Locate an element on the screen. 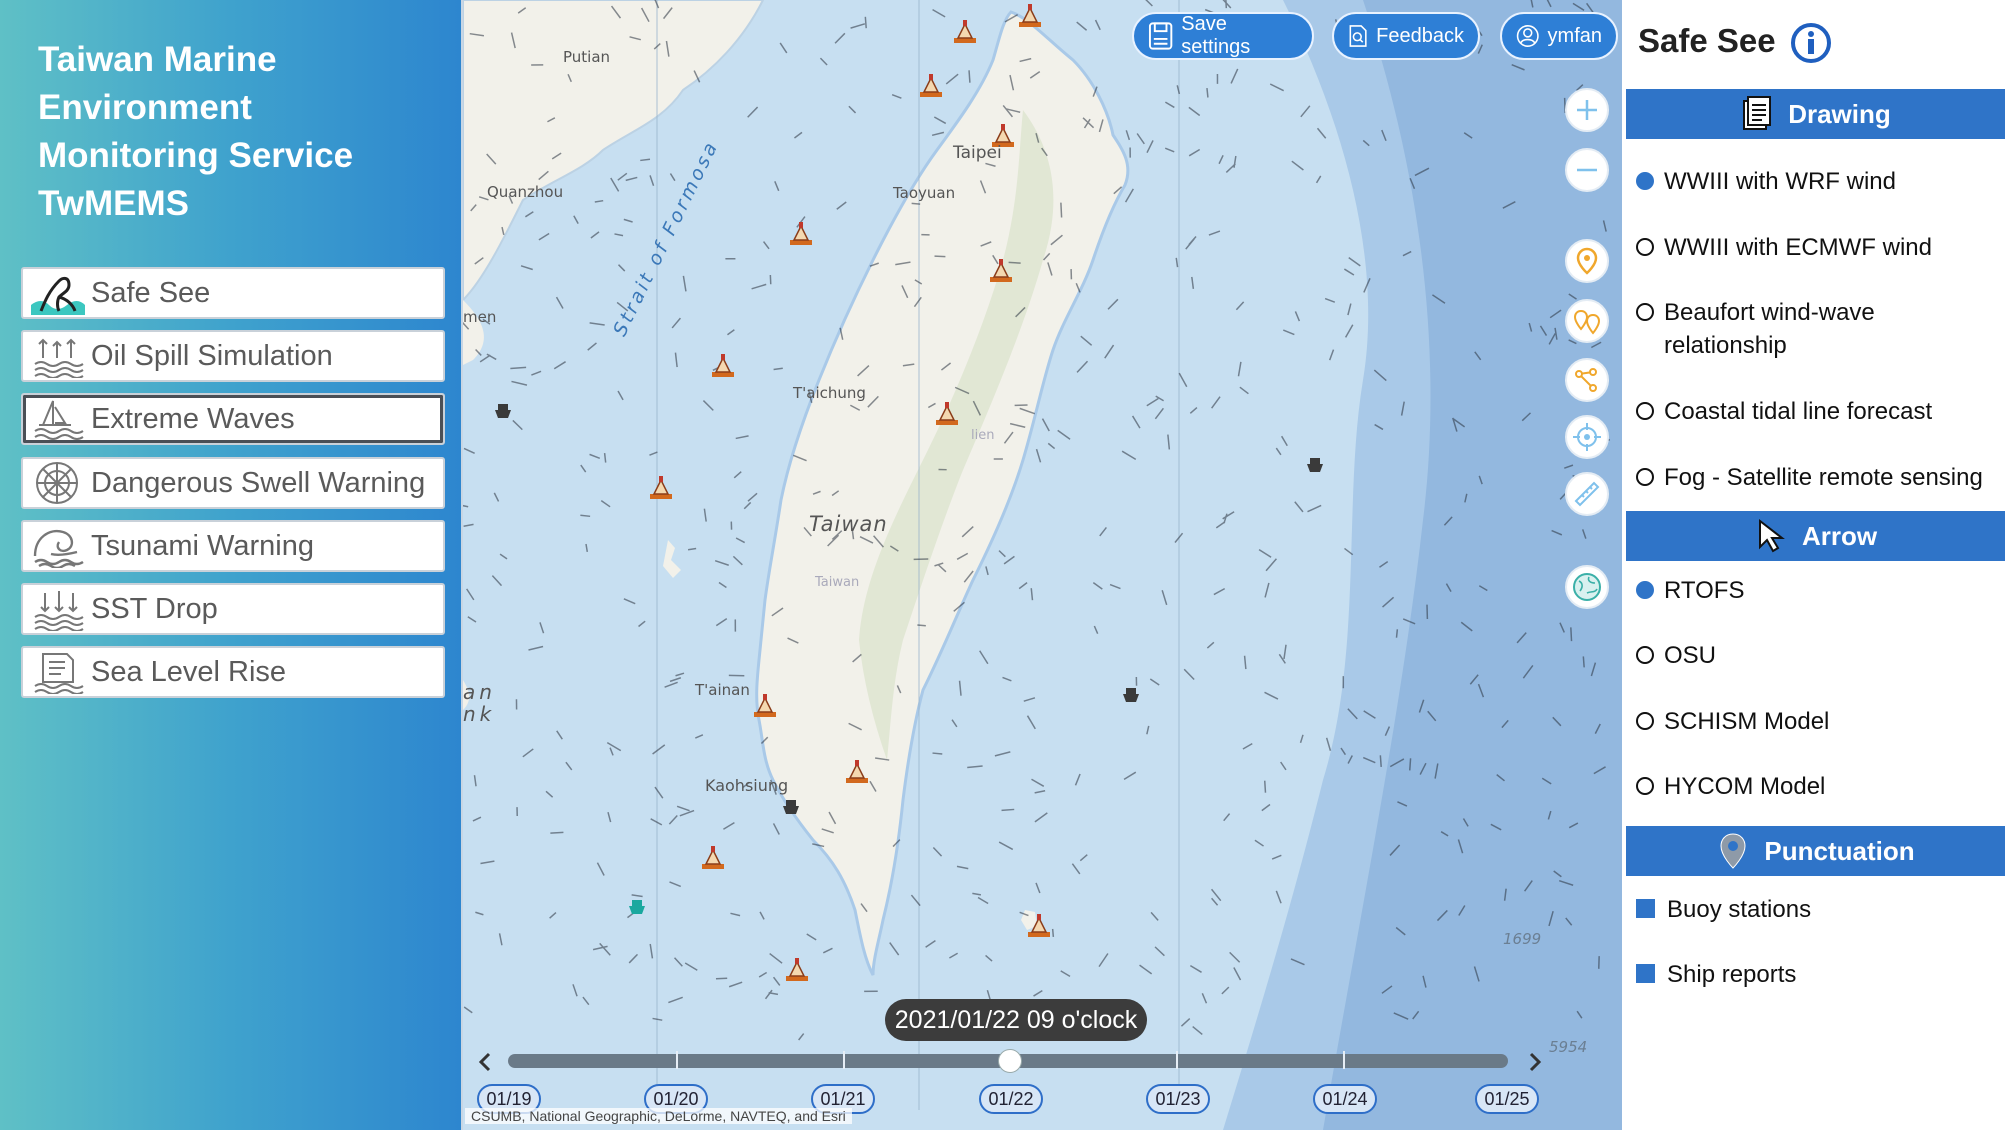 The height and width of the screenshot is (1130, 2005). section-heading: Arrow is located at coordinates (1839, 535).